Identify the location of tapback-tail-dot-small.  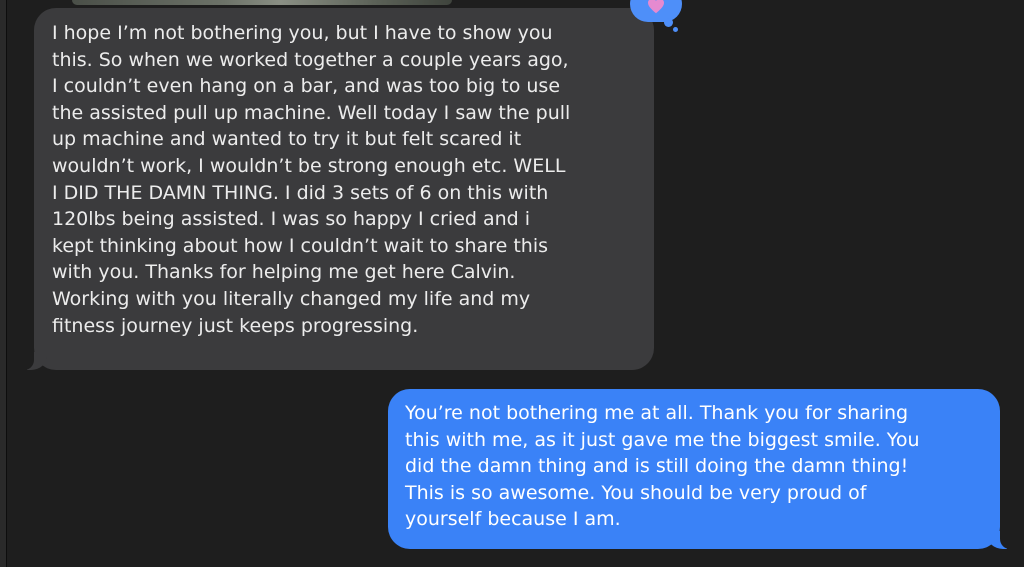
(675, 29).